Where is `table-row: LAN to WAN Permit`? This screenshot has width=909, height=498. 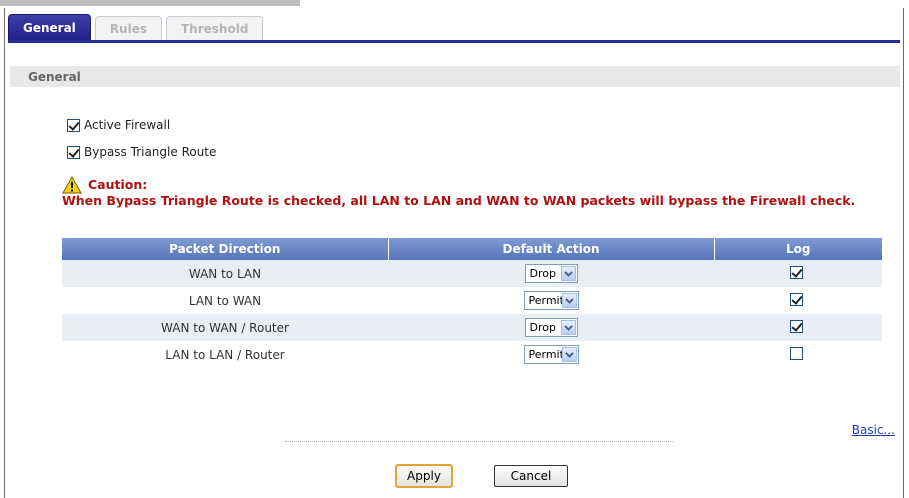
table-row: LAN to WAN Permit is located at coordinates (472, 300).